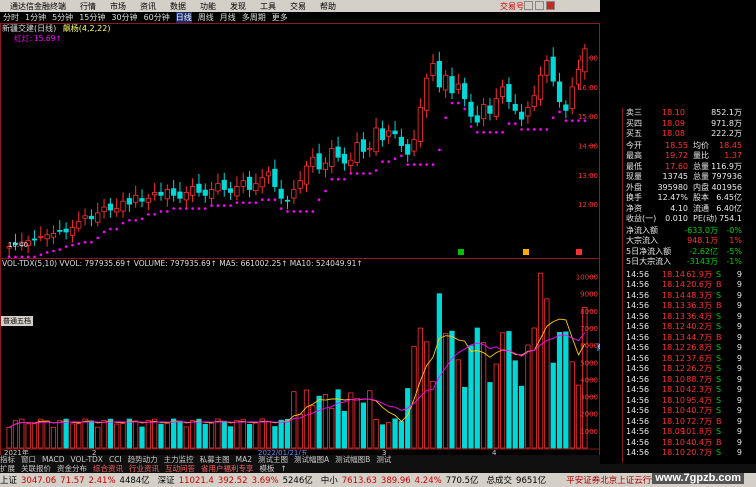 This screenshot has height=487, width=756. I want to click on menu-item-market: 行情, so click(88, 6).